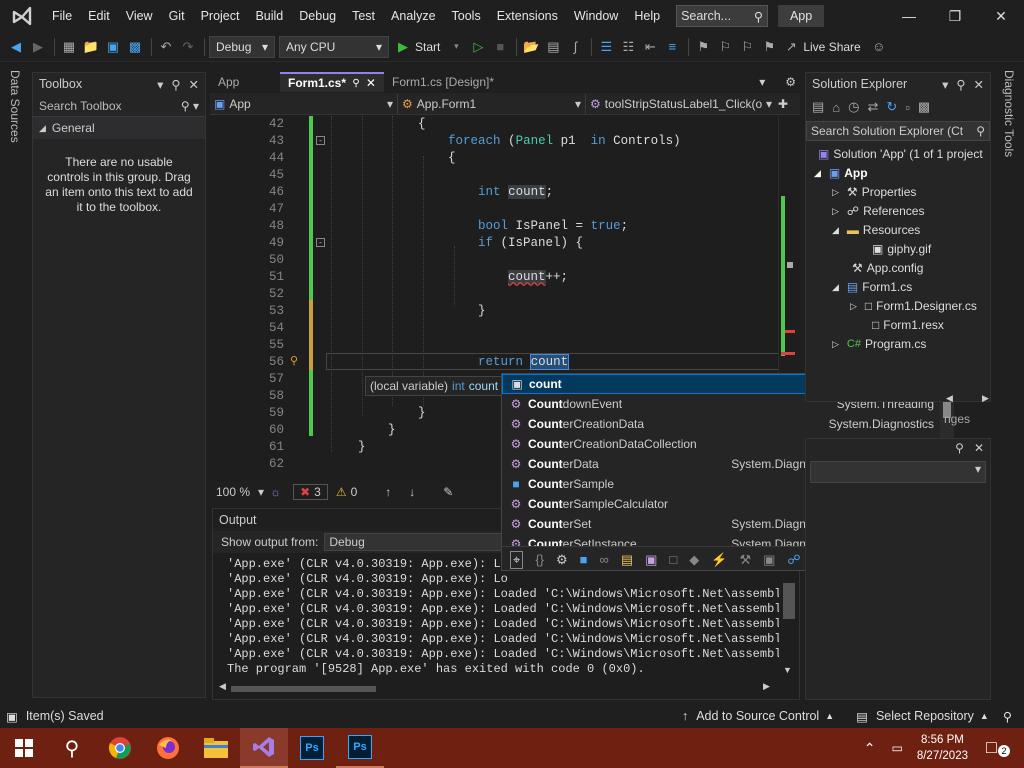  I want to click on filter-events-icon: ⚡, so click(719, 560).